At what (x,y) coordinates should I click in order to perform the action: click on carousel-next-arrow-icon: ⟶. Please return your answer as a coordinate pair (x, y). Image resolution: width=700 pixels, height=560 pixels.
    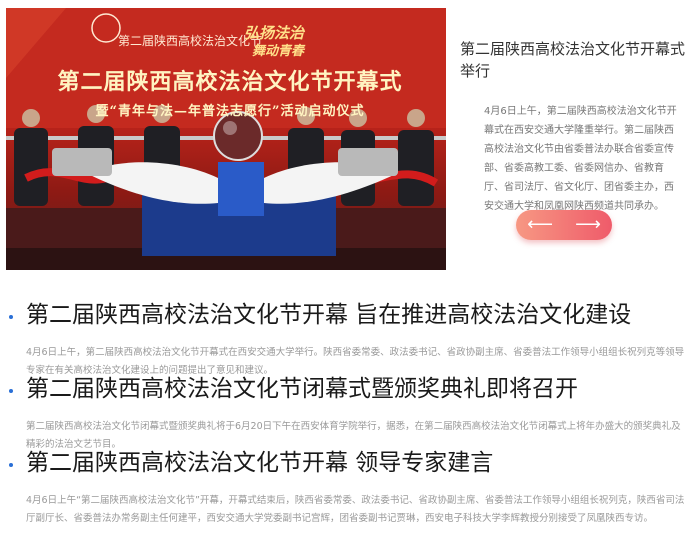
    Looking at the image, I should click on (588, 225).